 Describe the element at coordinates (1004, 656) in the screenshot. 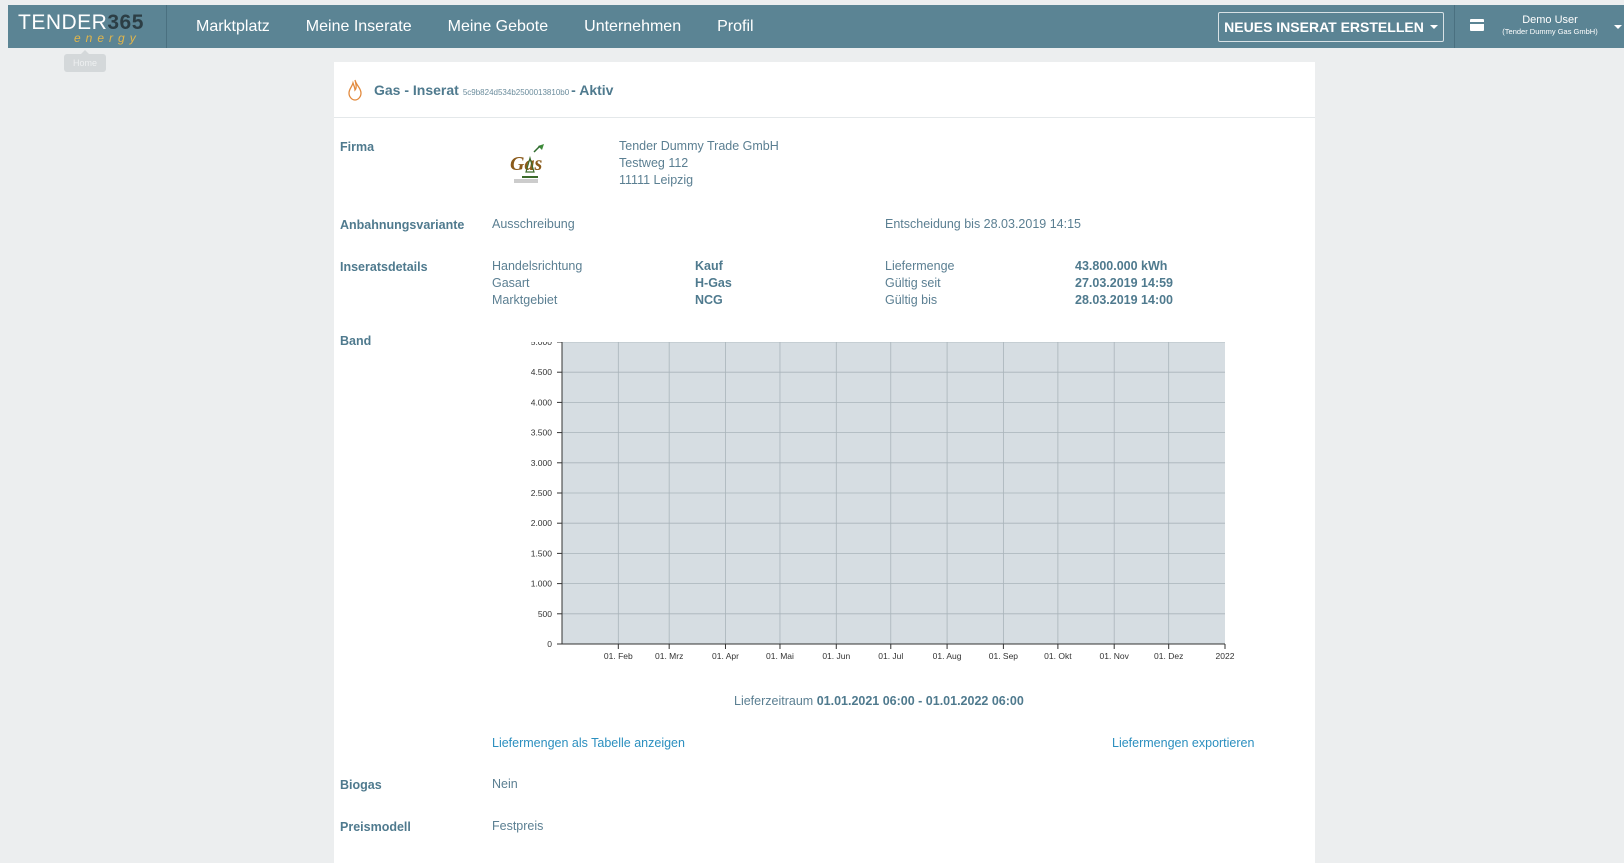

I see `x-tick-label: 01. Sep` at that location.